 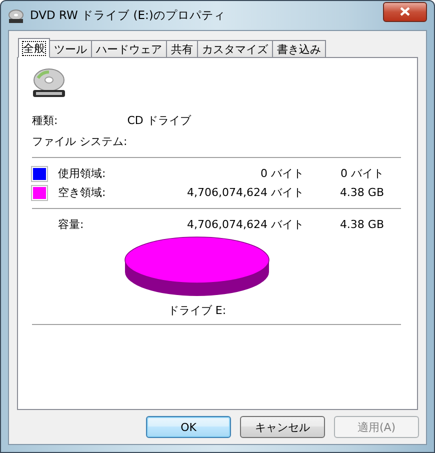 What do you see at coordinates (235, 48) in the screenshot?
I see `tab: カスタマイズ` at bounding box center [235, 48].